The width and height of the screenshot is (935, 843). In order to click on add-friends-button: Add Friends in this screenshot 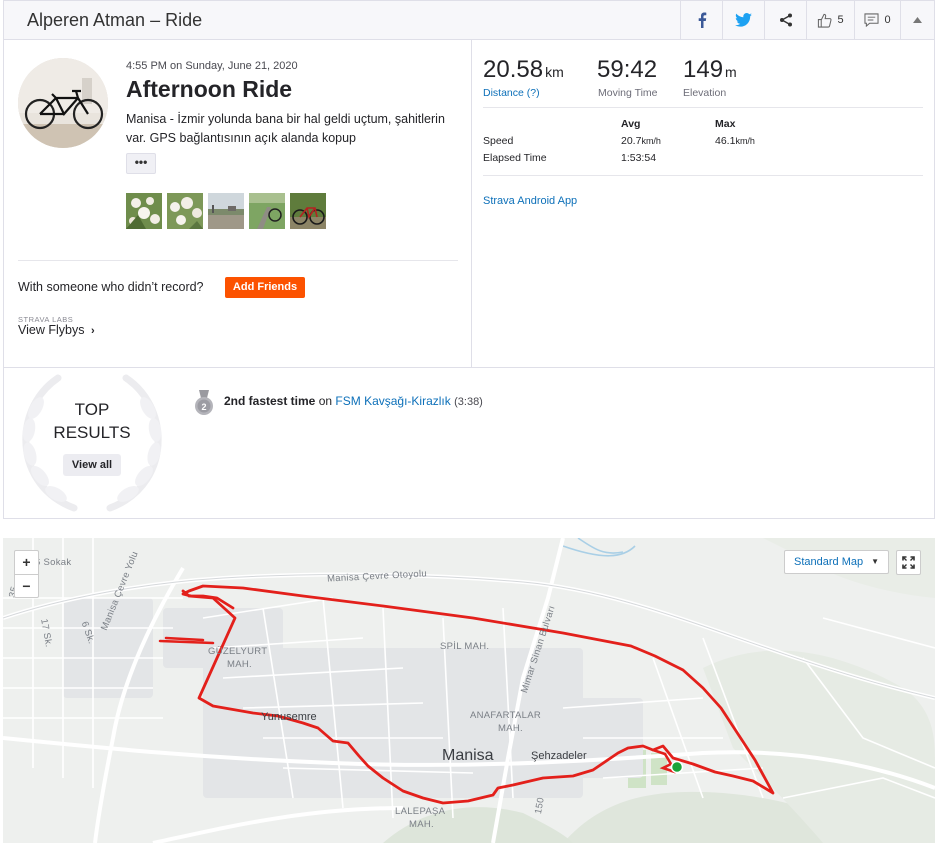, I will do `click(265, 287)`.